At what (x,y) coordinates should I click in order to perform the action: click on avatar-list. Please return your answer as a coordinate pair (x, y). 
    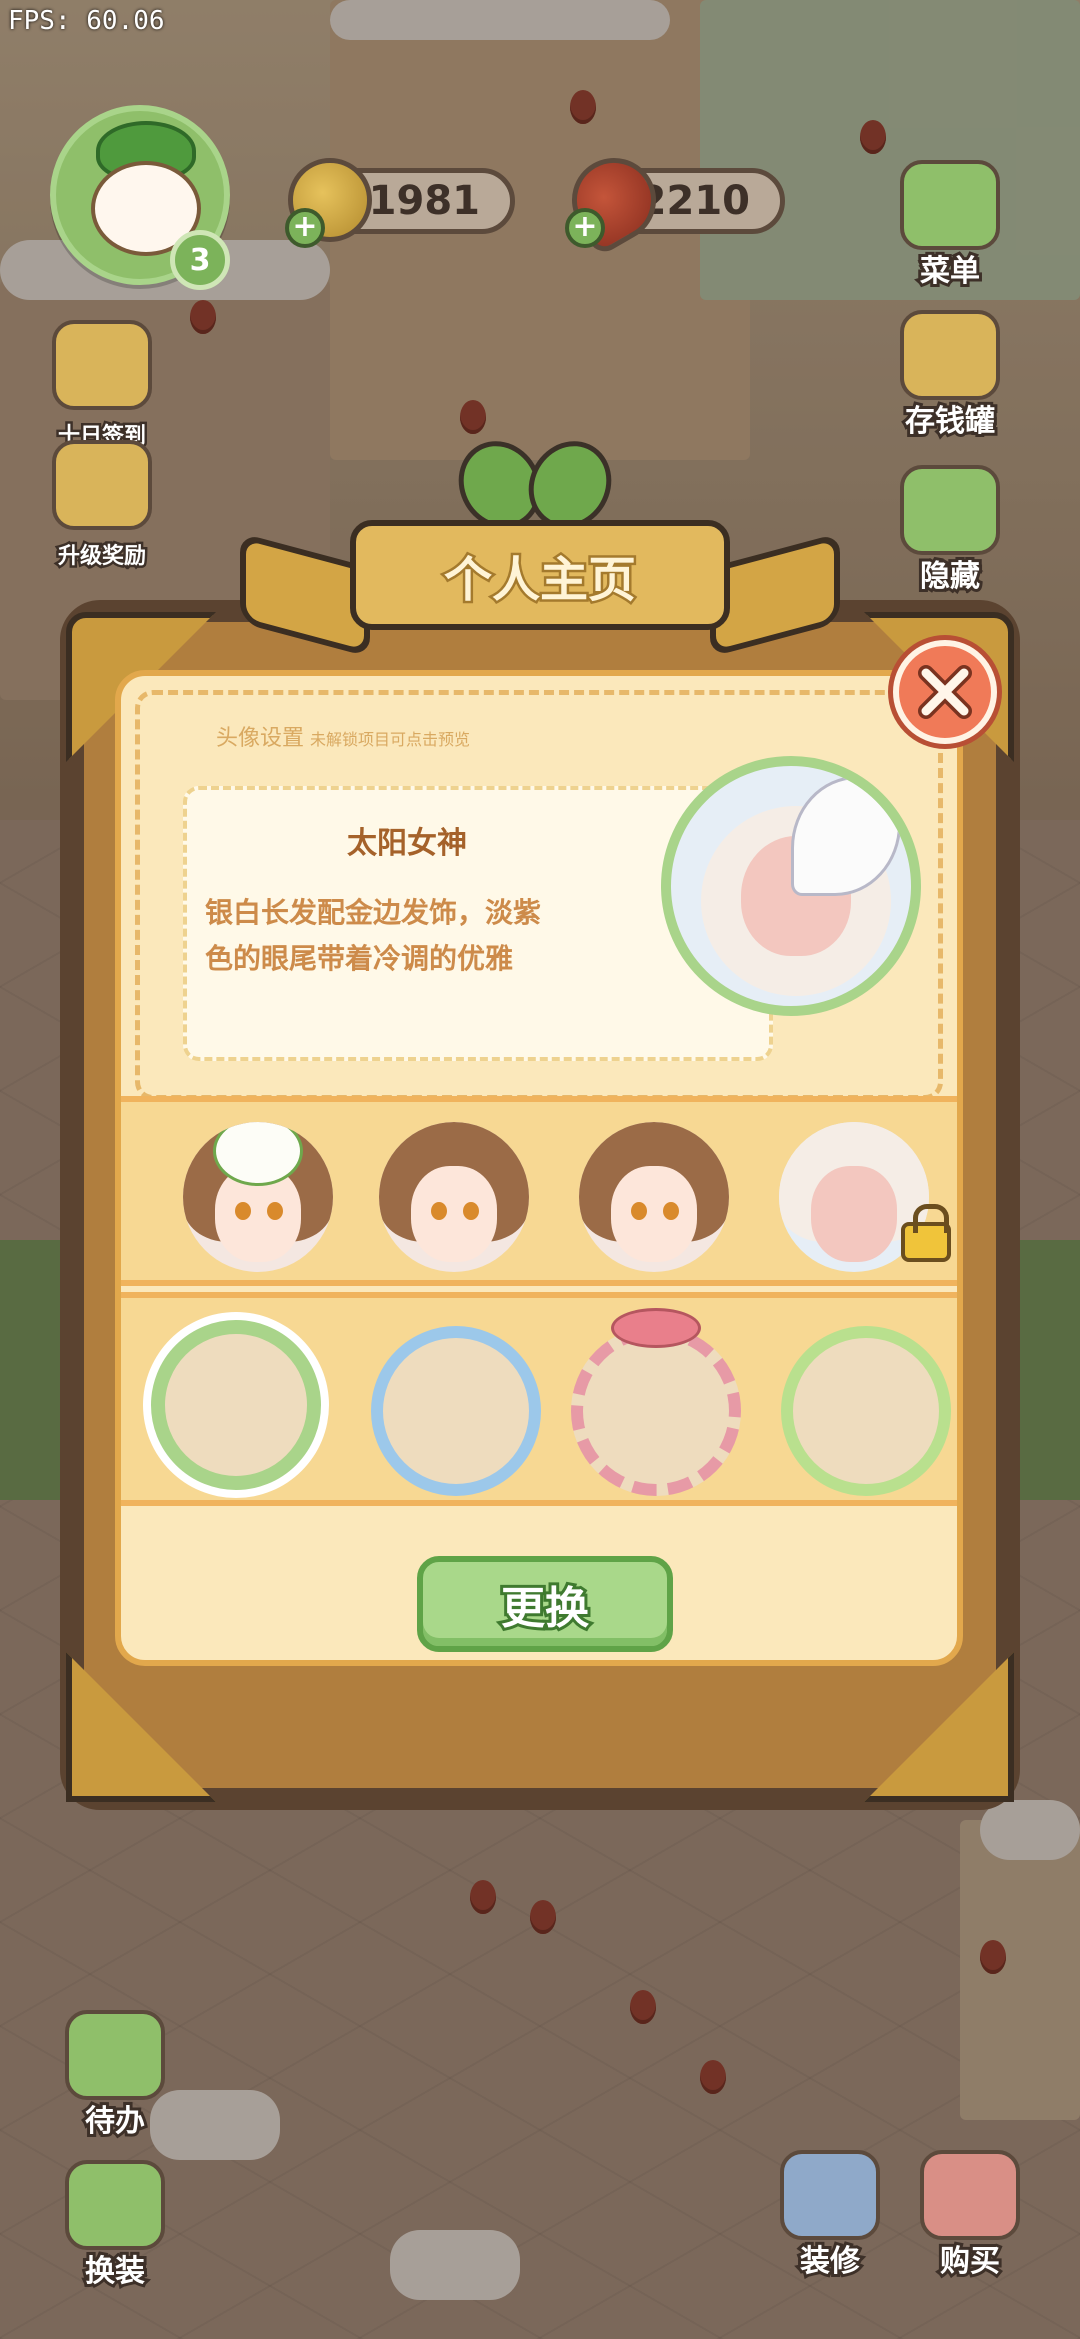
    Looking at the image, I should click on (539, 1191).